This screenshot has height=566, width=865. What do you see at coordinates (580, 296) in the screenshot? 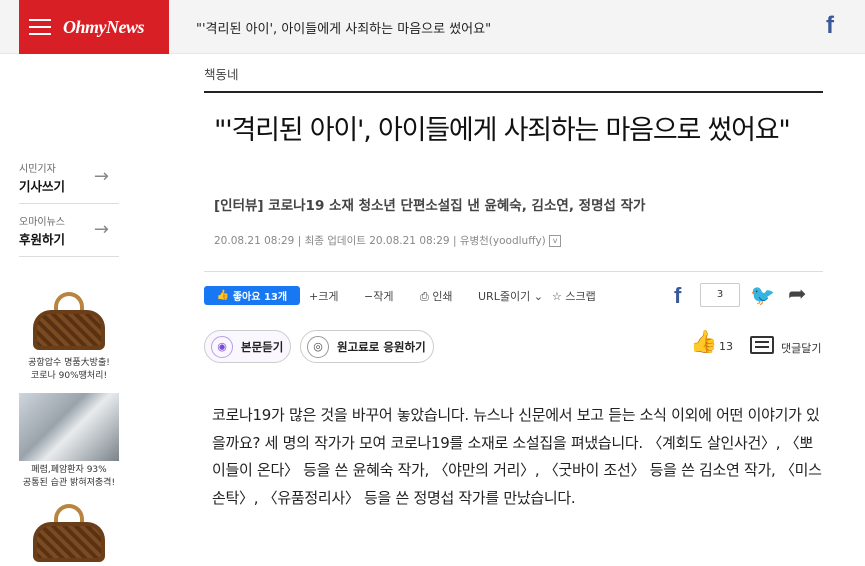
I see `scrap-label: 스크랩` at bounding box center [580, 296].